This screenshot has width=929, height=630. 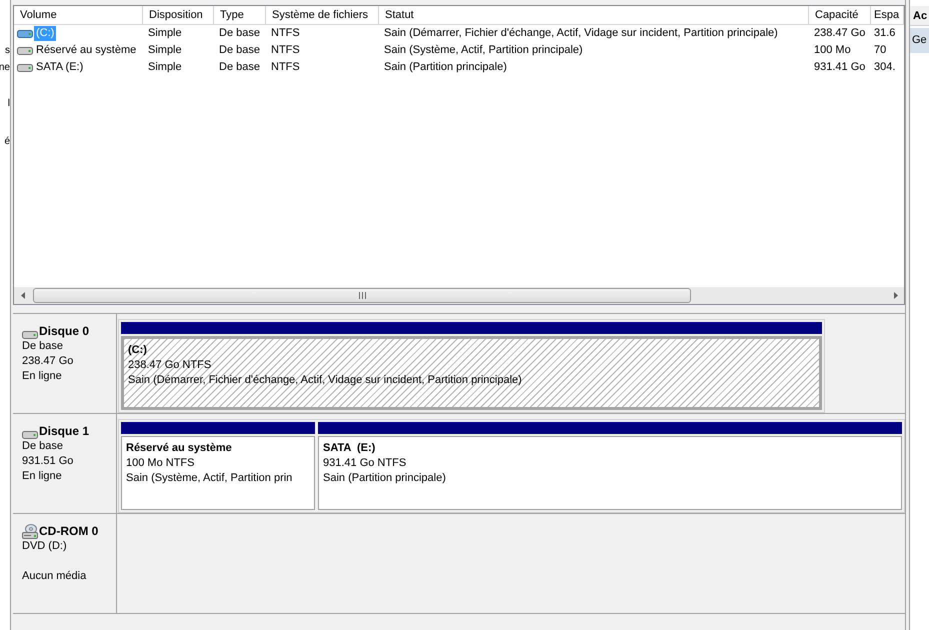 I want to click on disk-name: Disque 1, so click(x=64, y=431).